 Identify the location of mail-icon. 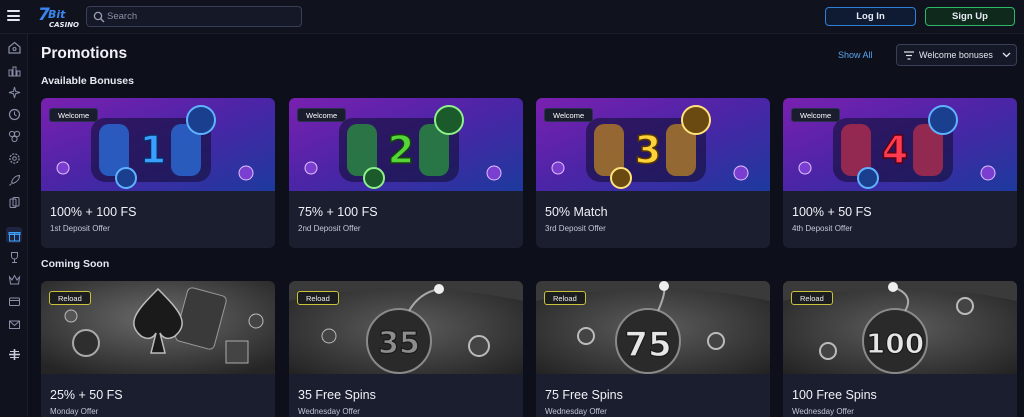
(14, 324).